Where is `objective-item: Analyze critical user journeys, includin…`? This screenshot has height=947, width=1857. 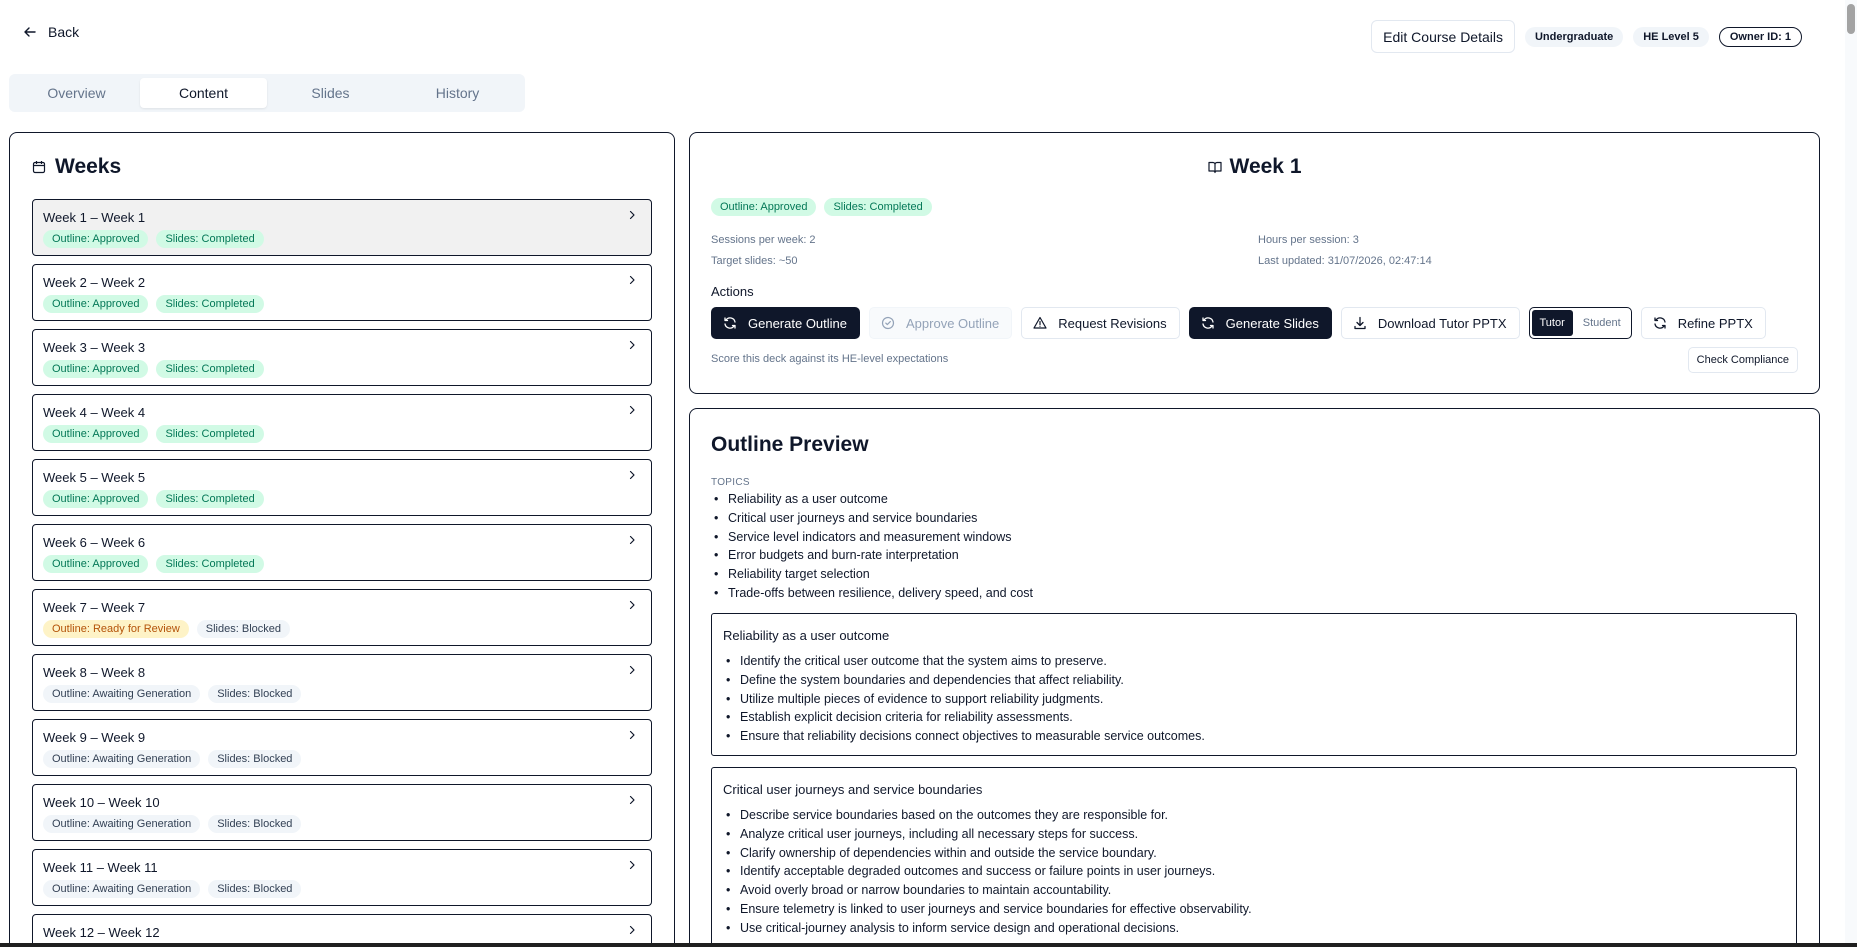 objective-item: Analyze critical user journeys, includin… is located at coordinates (987, 834).